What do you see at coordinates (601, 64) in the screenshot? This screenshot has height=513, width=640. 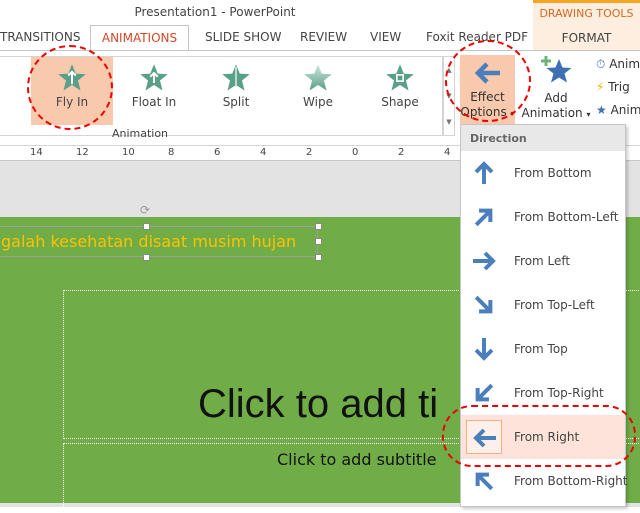 I see `stopwatch-icon: ⏱` at bounding box center [601, 64].